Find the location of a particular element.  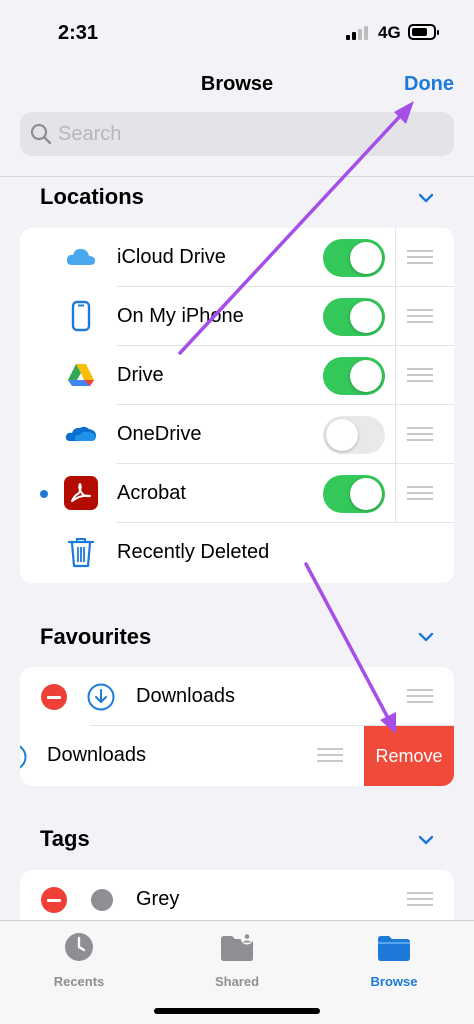

location-row-onedrive: OneDrive is located at coordinates (237, 434).